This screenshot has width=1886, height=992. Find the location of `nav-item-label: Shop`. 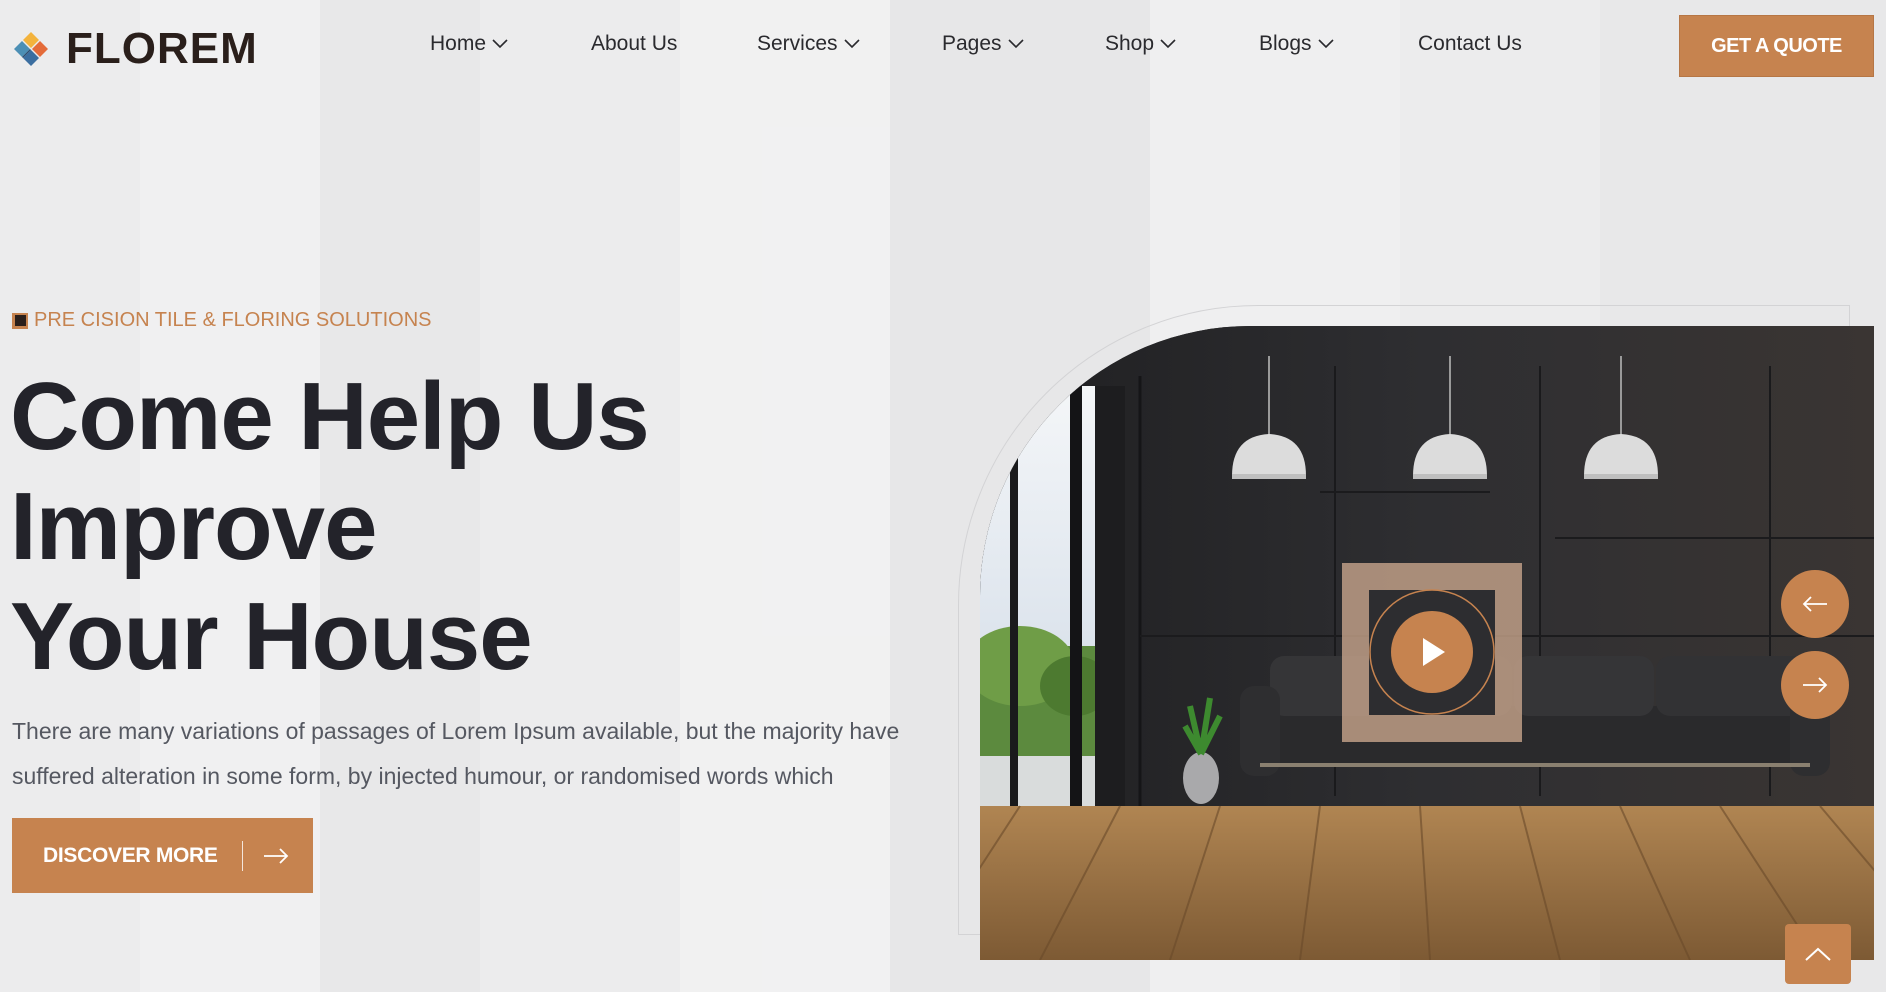

nav-item-label: Shop is located at coordinates (1130, 43).